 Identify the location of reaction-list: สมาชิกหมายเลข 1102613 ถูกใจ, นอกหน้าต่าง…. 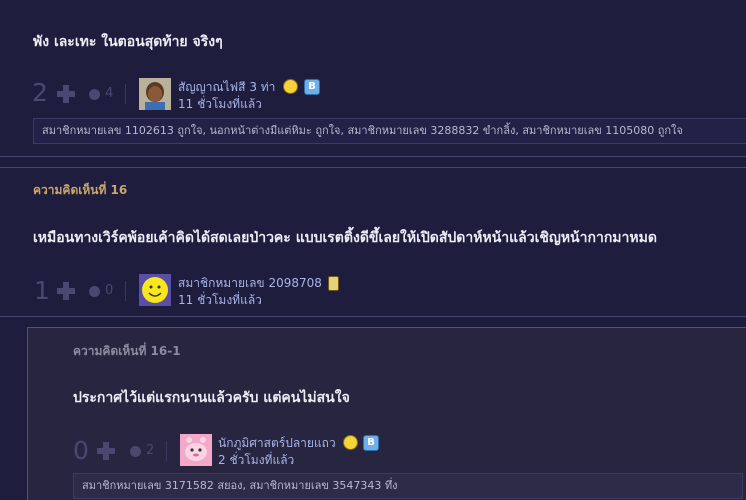
(389, 131).